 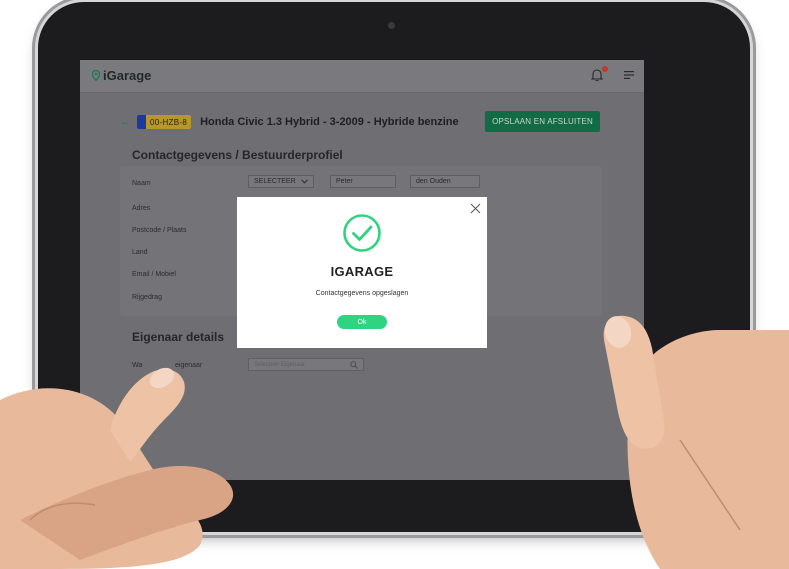 What do you see at coordinates (362, 322) in the screenshot?
I see `ok-button: Ok` at bounding box center [362, 322].